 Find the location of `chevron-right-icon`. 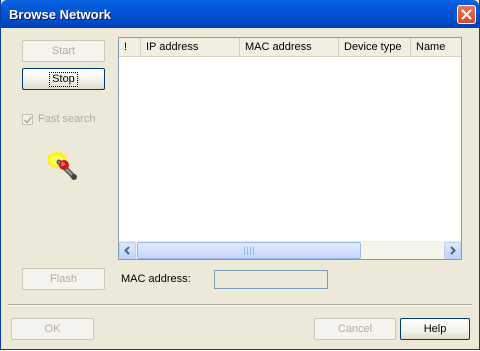

chevron-right-icon is located at coordinates (453, 250).